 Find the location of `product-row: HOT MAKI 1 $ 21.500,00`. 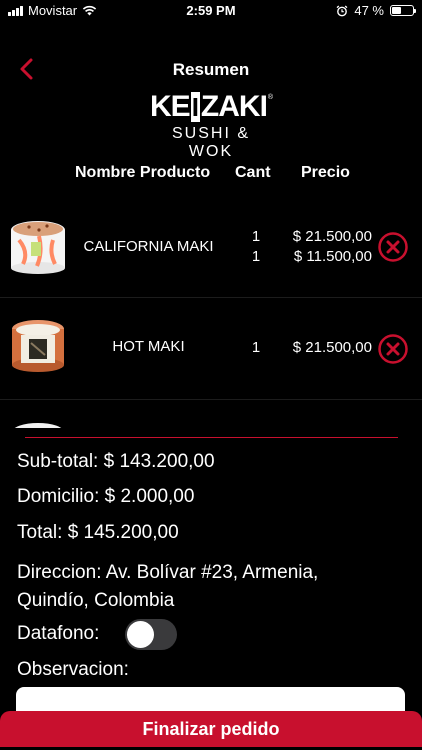

product-row: HOT MAKI 1 $ 21.500,00 is located at coordinates (211, 349).